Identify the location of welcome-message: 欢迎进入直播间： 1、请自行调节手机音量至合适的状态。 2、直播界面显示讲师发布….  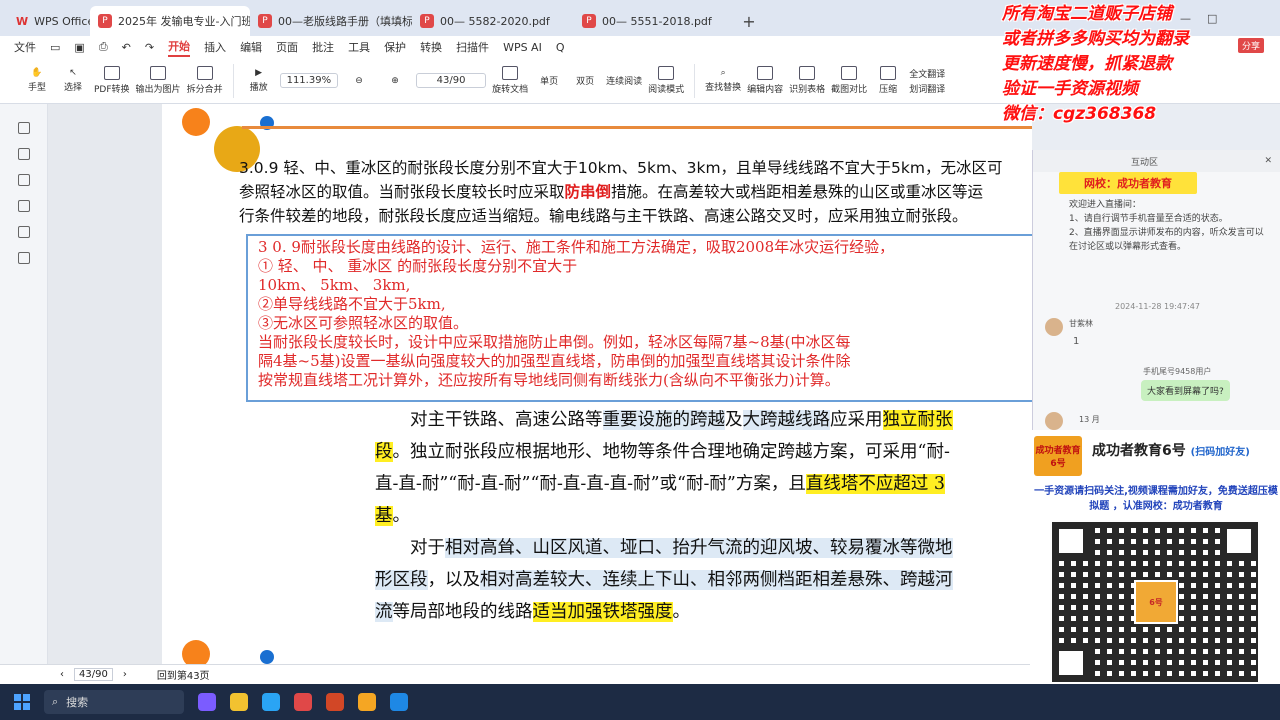
(1166, 226).